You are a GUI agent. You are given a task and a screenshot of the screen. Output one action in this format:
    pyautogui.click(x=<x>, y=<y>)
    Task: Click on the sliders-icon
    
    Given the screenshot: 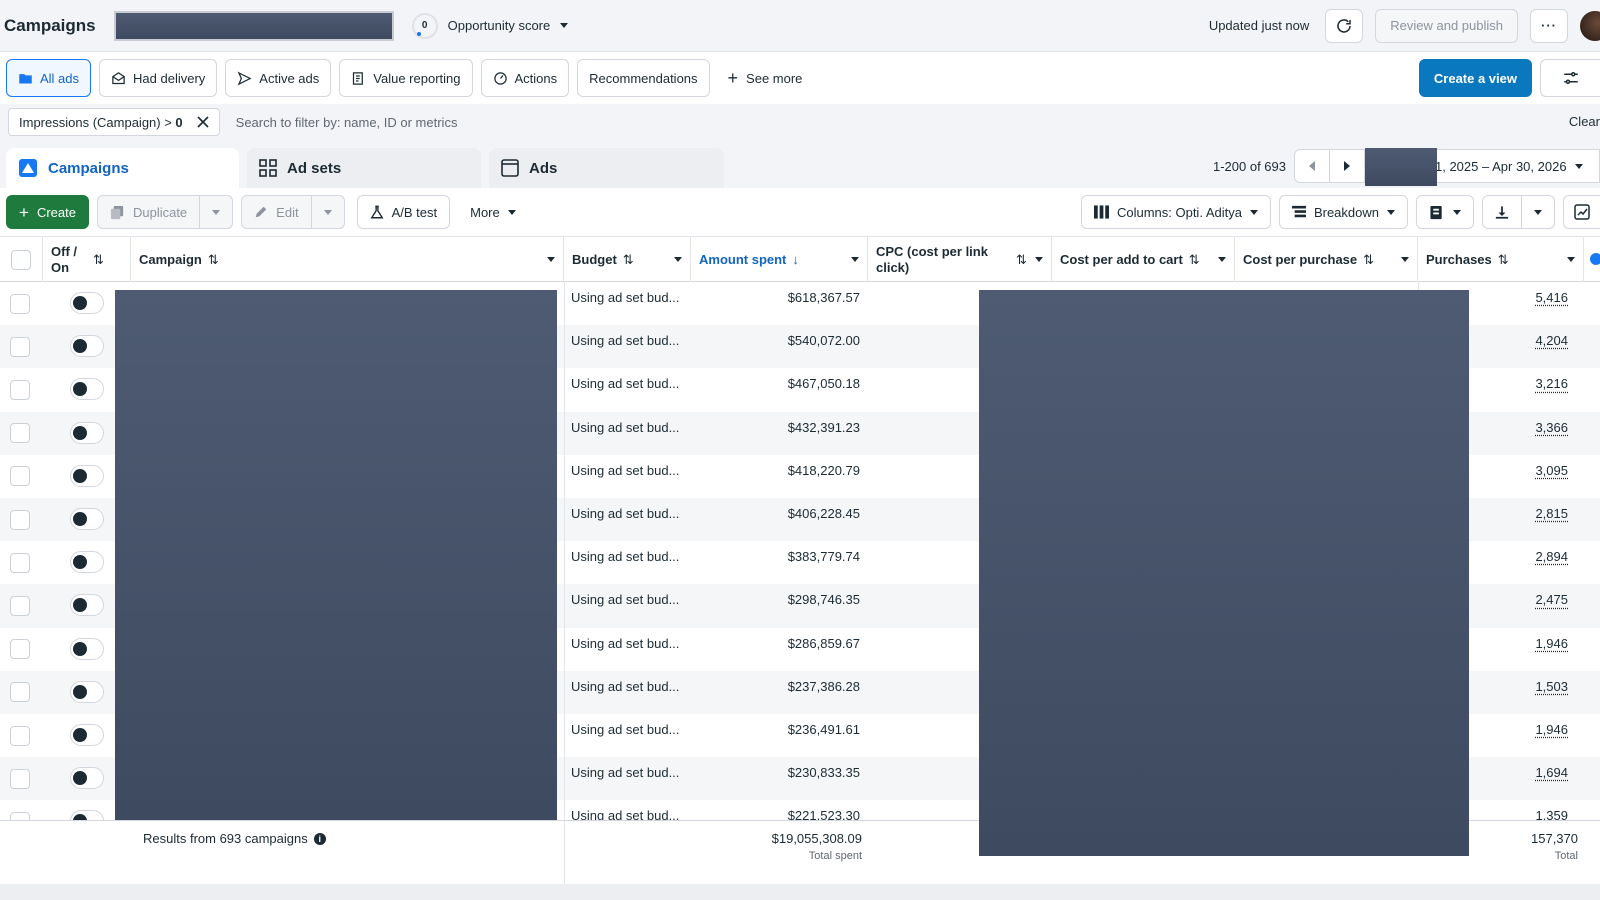 What is the action you would take?
    pyautogui.click(x=1571, y=78)
    